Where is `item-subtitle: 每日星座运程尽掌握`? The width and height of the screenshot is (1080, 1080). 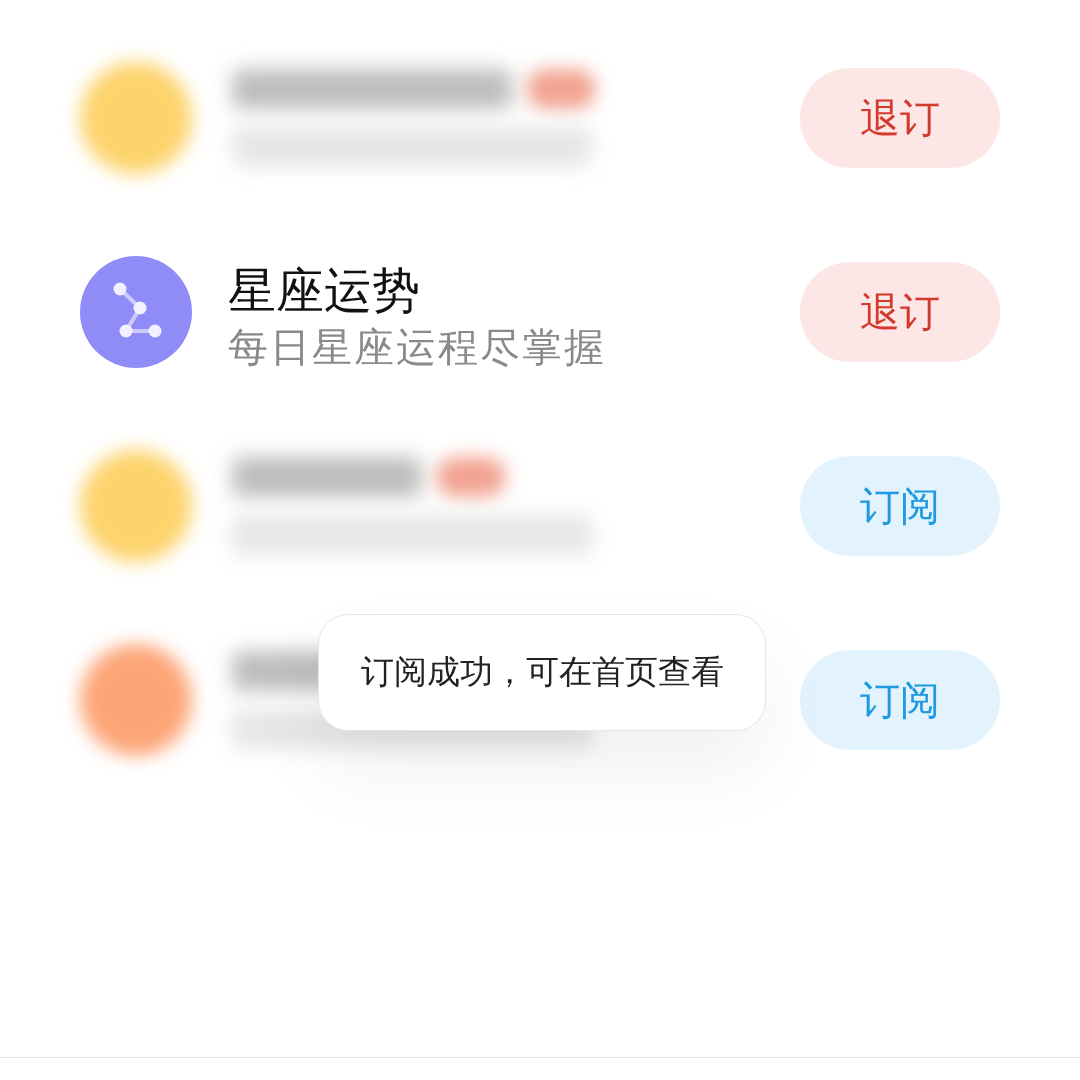
item-subtitle: 每日星座运程尽掌握 is located at coordinates (417, 347).